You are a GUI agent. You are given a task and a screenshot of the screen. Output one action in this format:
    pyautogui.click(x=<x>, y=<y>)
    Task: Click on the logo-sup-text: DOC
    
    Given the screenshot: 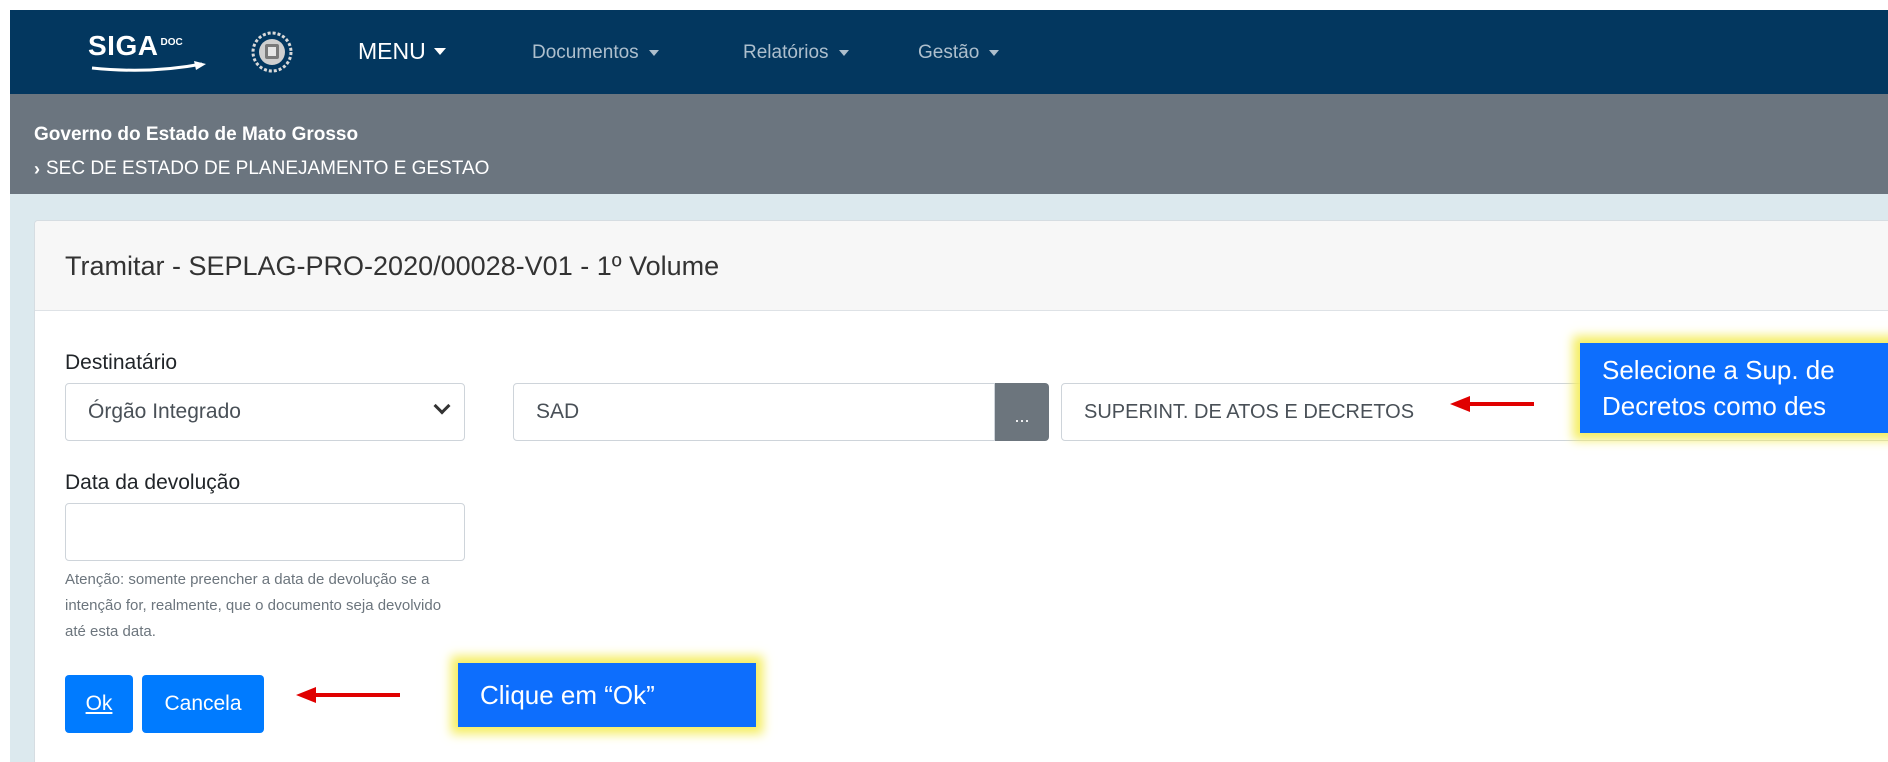 What is the action you would take?
    pyautogui.click(x=171, y=42)
    